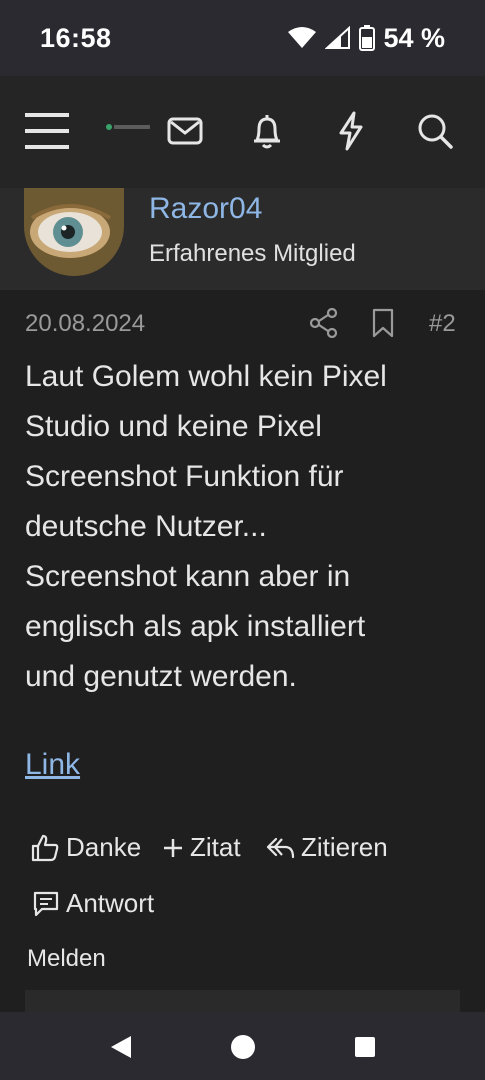 The image size is (485, 1080). What do you see at coordinates (46, 903) in the screenshot?
I see `comment-icon` at bounding box center [46, 903].